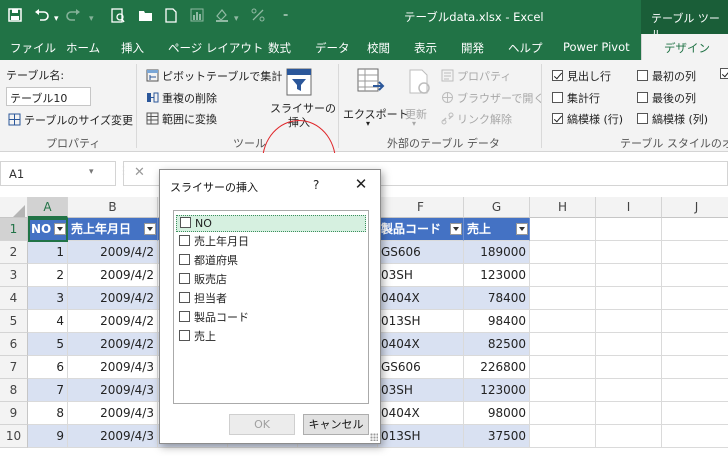 The height and width of the screenshot is (456, 728). What do you see at coordinates (672, 119) in the screenshot?
I see `banded-columns-checkbox: 縞模様 (列)` at bounding box center [672, 119].